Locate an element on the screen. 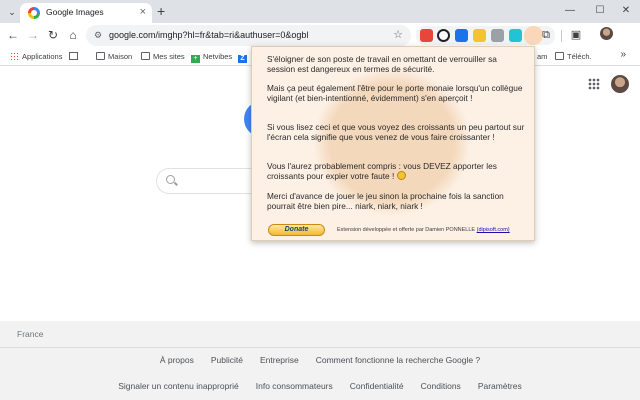  bookmark-netvibes: + Netvibes is located at coordinates (211, 56).